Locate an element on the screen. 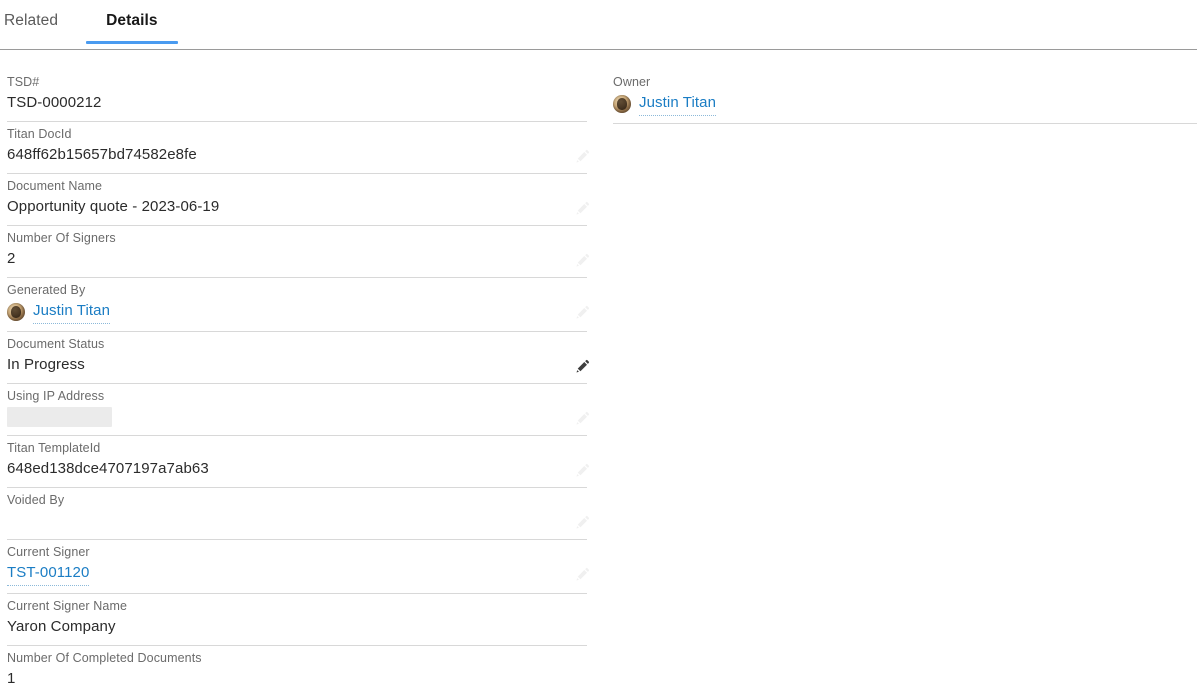 Image resolution: width=1197 pixels, height=692 pixels. field-label-tsd: TSD# is located at coordinates (23, 82).